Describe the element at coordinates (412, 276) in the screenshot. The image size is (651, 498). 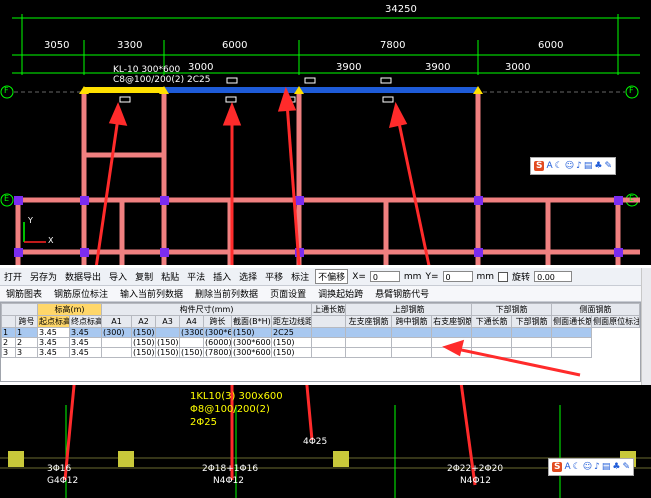
I see `mm-label-1: mm` at that location.